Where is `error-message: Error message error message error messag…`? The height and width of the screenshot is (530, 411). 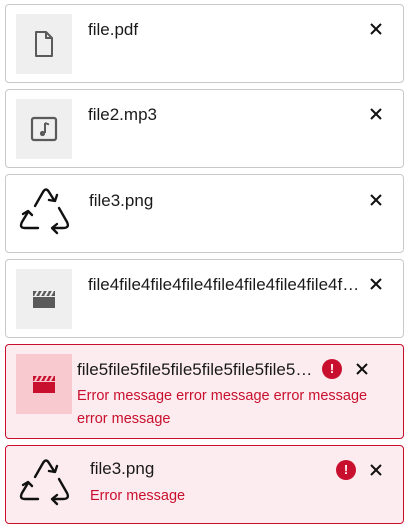 error-message: Error message error message error messag… is located at coordinates (222, 407).